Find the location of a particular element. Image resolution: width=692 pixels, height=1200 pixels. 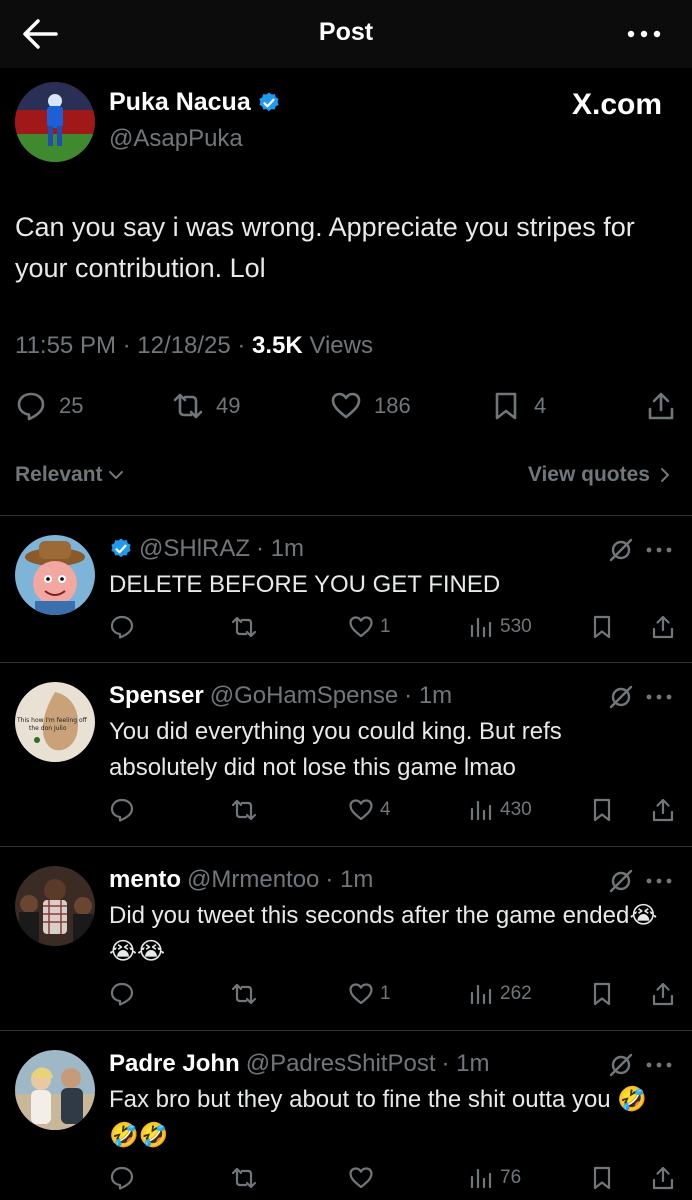

views-label: Views is located at coordinates (337, 345).